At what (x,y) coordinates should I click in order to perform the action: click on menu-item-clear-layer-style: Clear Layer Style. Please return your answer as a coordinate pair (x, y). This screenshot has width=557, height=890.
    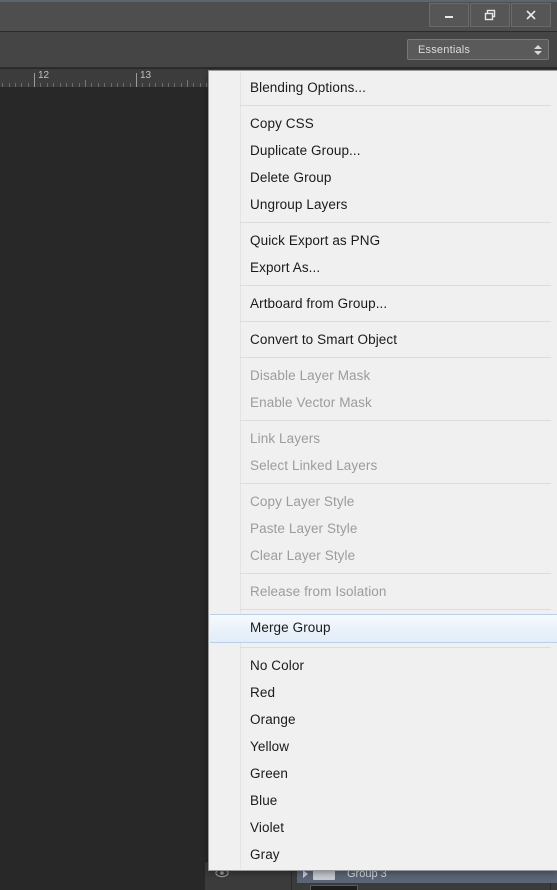
    Looking at the image, I should click on (303, 555).